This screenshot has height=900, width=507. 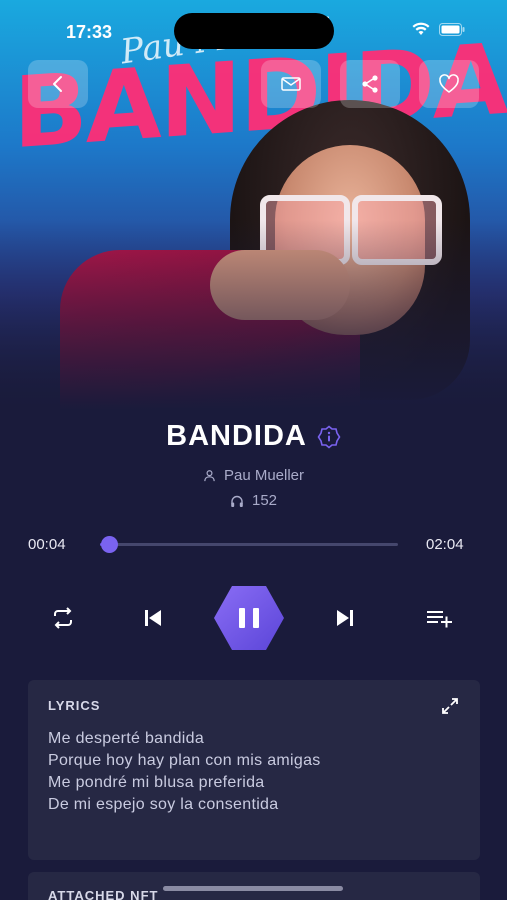 I want to click on expand-icon, so click(x=450, y=706).